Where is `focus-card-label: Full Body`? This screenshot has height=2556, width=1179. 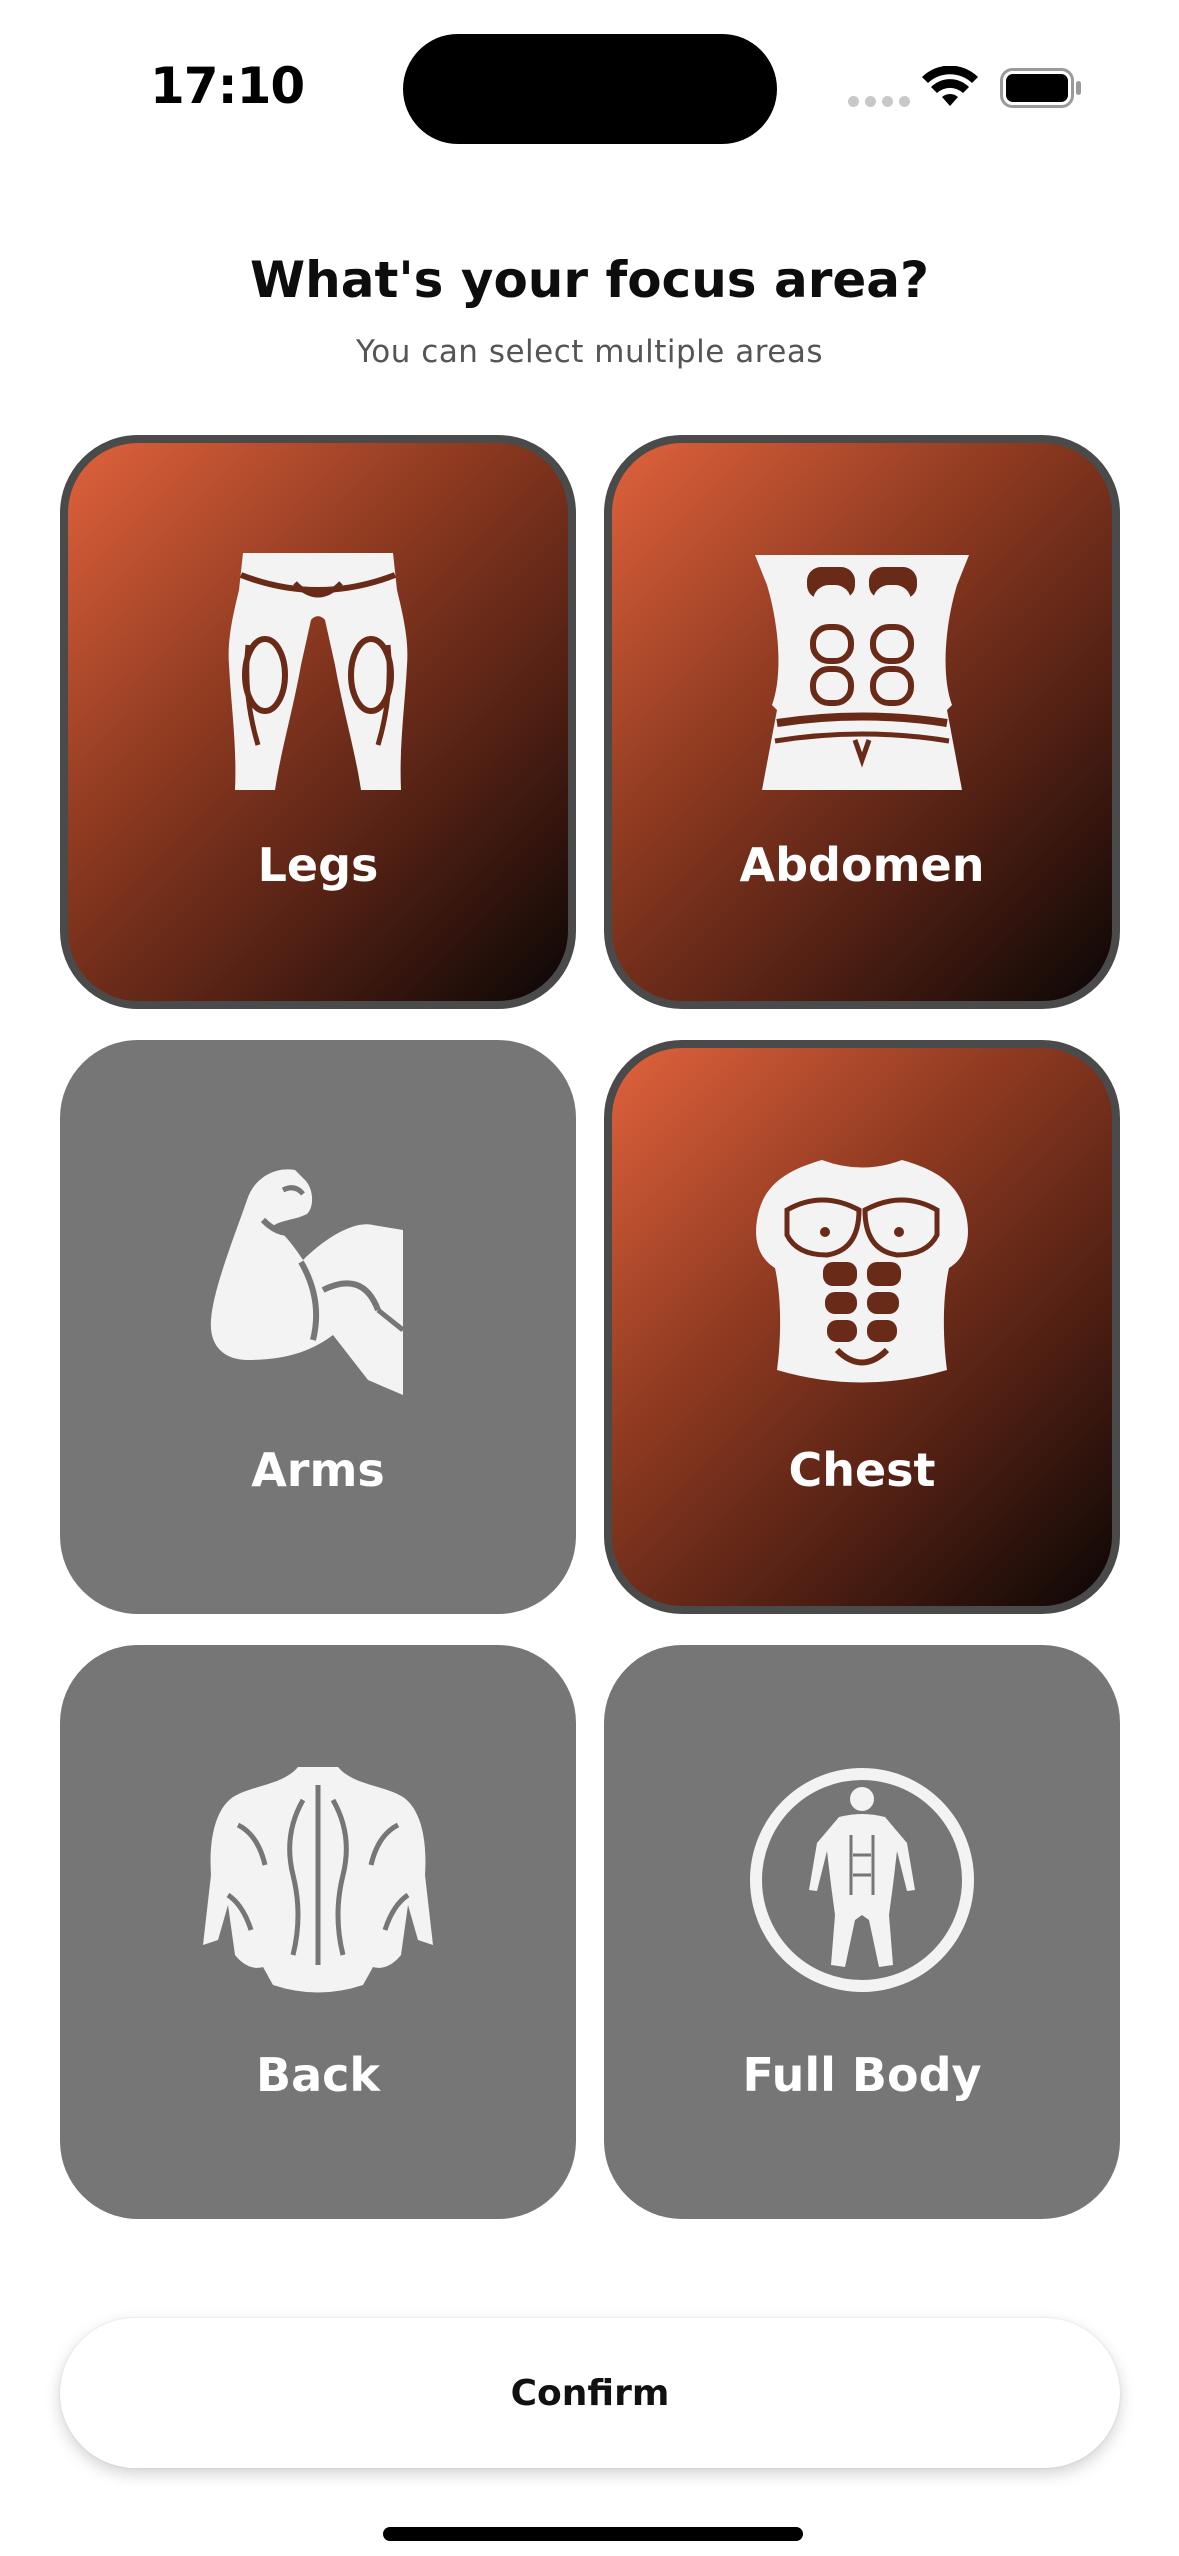
focus-card-label: Full Body is located at coordinates (862, 2075).